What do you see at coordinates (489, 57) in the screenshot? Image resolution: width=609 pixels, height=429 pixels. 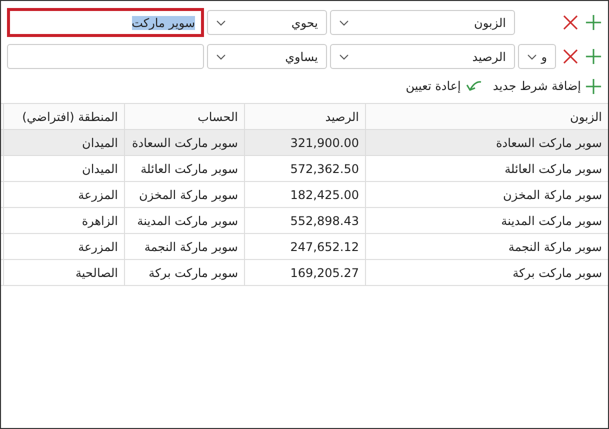 I see `field-label: الرصيد` at bounding box center [489, 57].